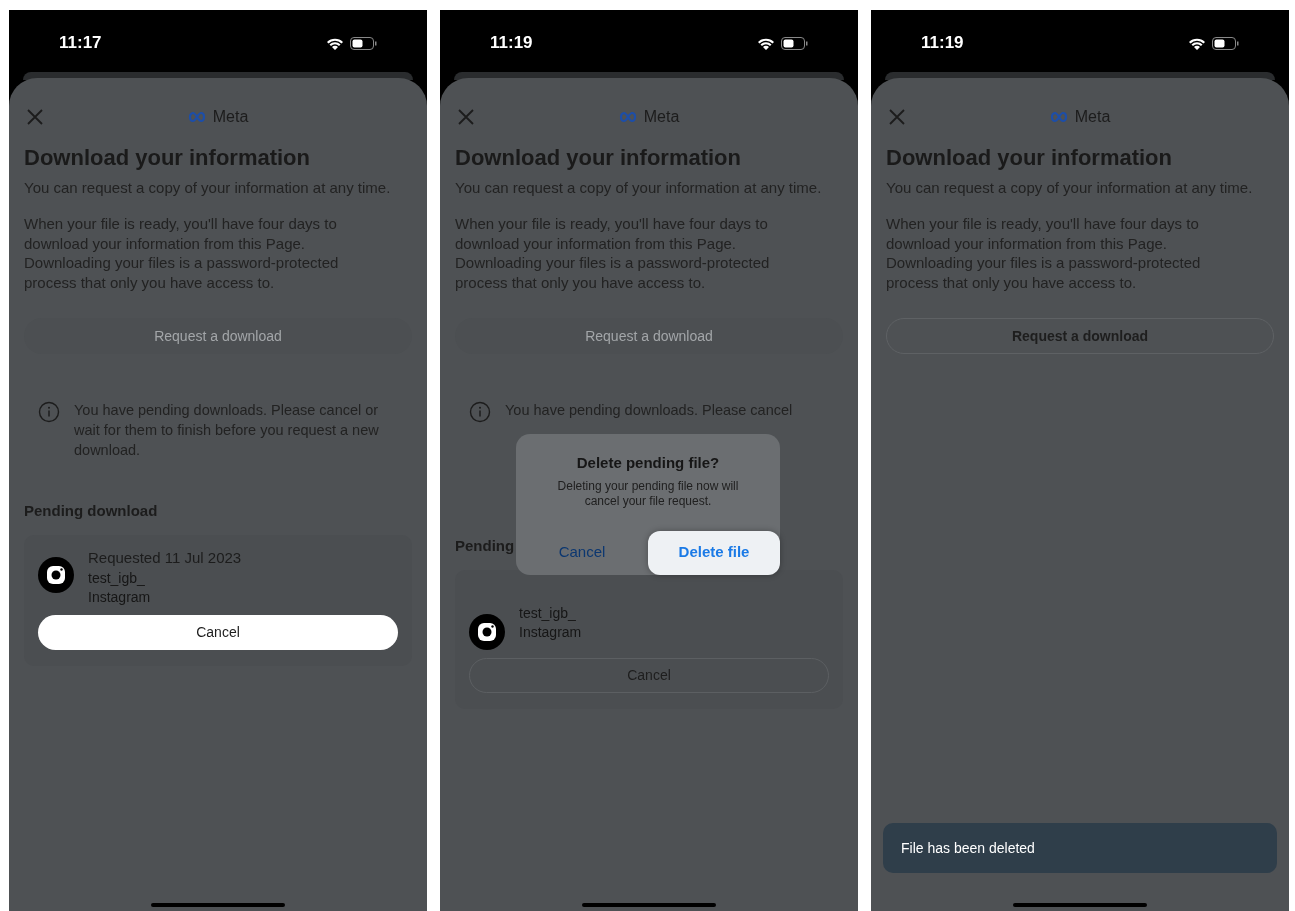  Describe the element at coordinates (218, 632) in the screenshot. I see `cancel-button: Cancel` at that location.